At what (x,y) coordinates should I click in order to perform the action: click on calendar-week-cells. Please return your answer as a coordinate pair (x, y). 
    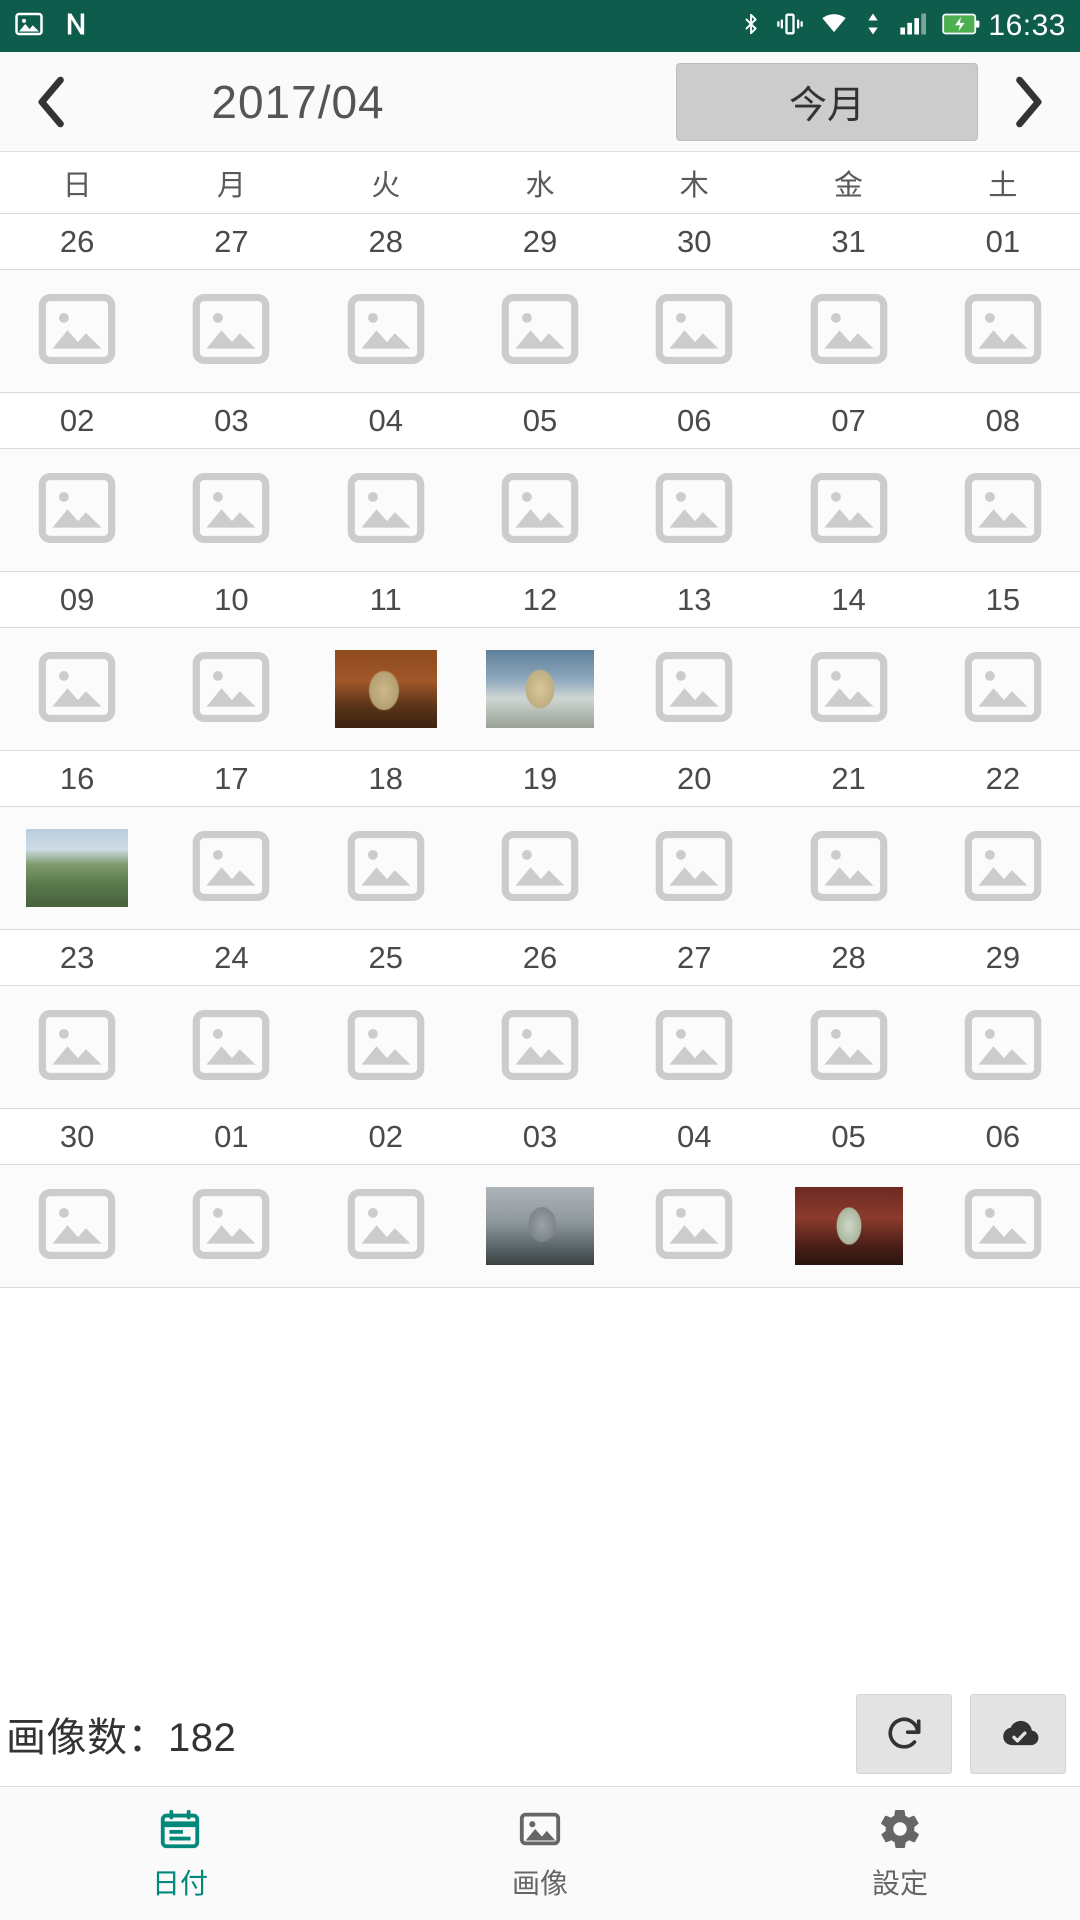
    Looking at the image, I should click on (540, 331).